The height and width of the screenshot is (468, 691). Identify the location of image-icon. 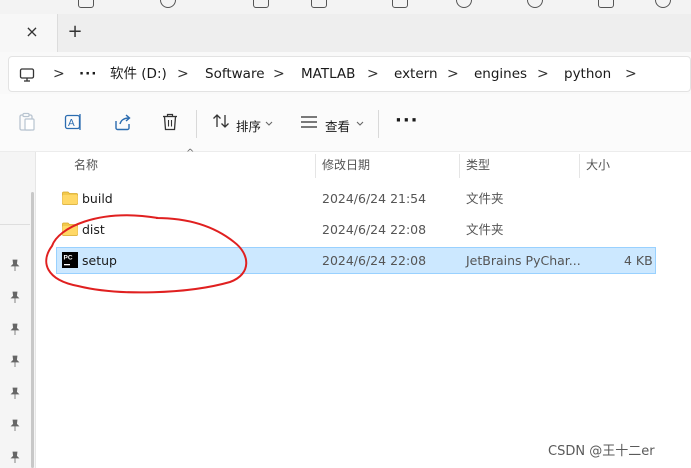
(261, 4).